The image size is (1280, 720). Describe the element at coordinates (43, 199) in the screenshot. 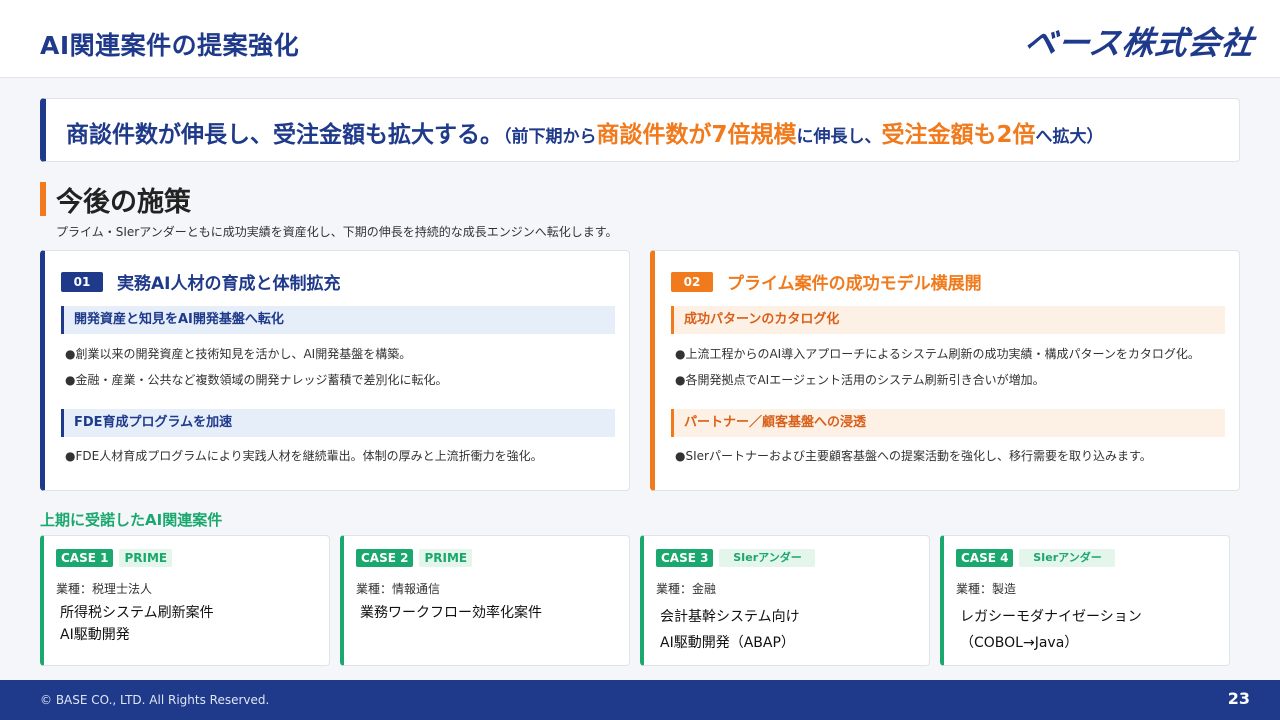

I see `section-accent-bar` at that location.